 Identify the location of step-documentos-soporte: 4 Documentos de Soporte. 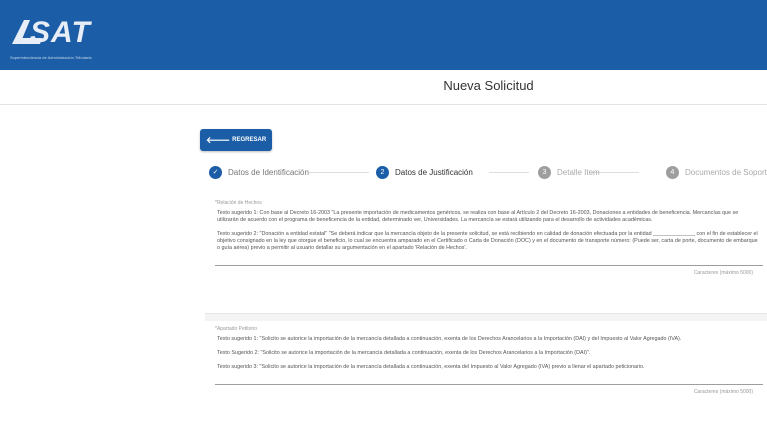
(716, 172).